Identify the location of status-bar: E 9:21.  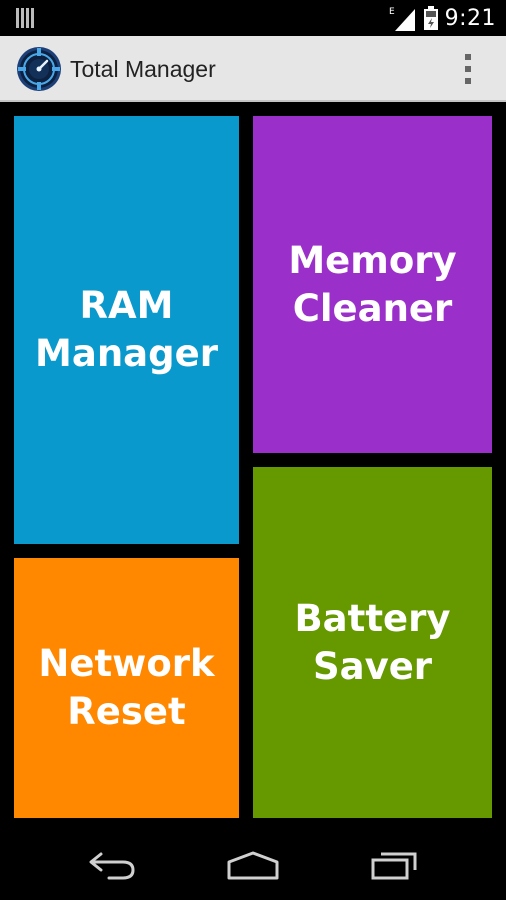
(253, 18).